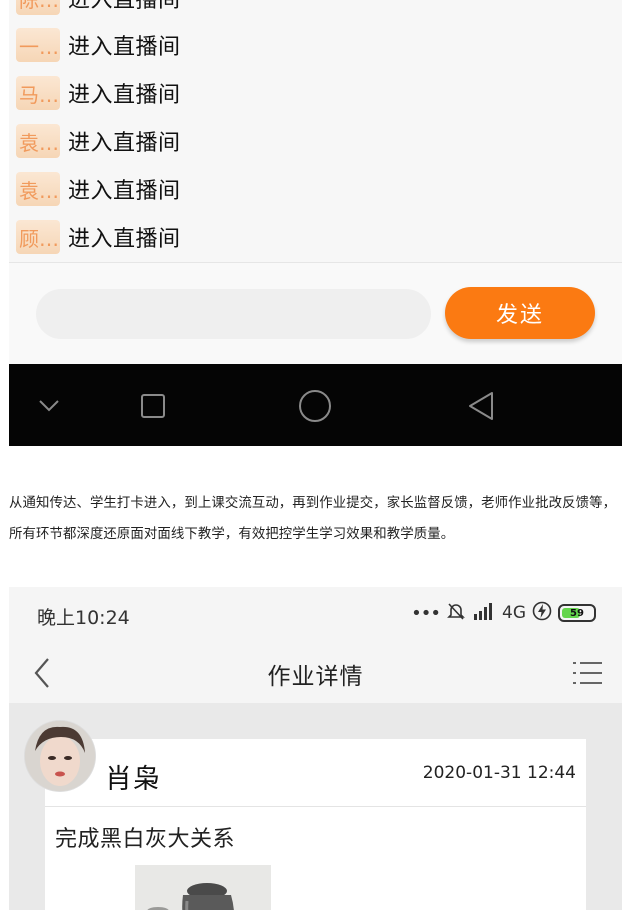  I want to click on chat-row: 一… 进入直播间, so click(98, 45).